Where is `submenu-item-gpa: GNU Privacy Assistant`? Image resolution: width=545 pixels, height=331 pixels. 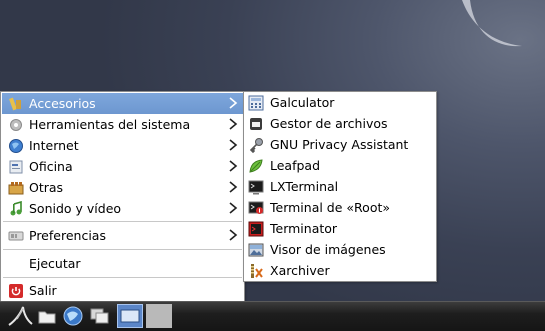
submenu-item-gpa: GNU Privacy Assistant is located at coordinates (340, 144).